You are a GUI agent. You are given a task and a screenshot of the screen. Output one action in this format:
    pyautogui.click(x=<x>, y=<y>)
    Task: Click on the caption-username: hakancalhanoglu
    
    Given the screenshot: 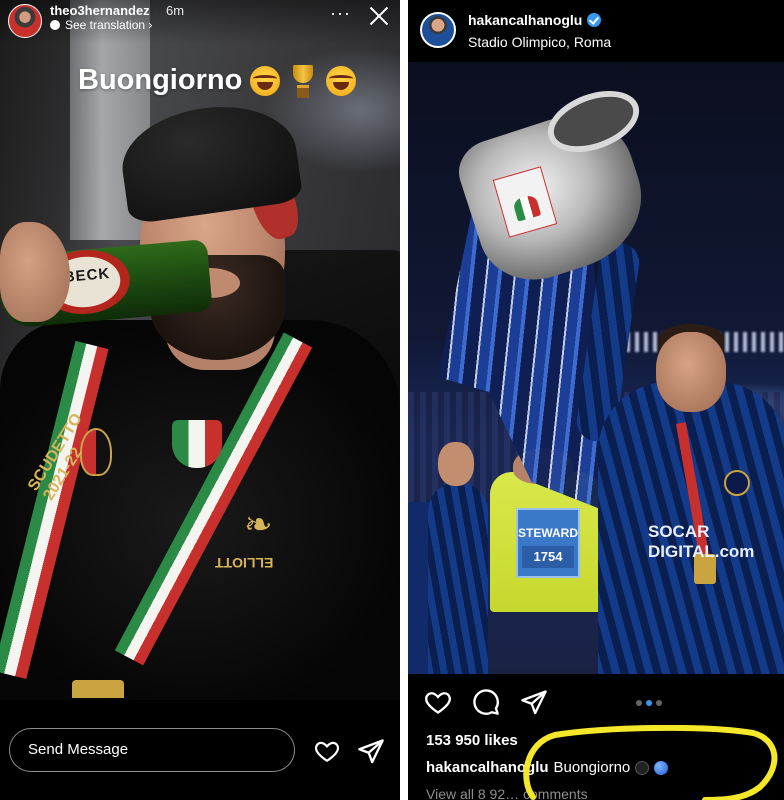 What is the action you would take?
    pyautogui.click(x=487, y=767)
    